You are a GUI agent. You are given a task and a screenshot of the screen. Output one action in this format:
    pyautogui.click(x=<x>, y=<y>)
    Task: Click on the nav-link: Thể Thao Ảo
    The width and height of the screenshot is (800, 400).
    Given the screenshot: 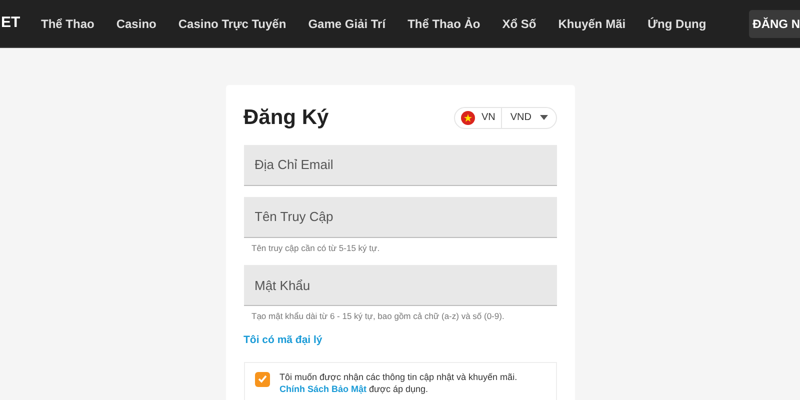 What is the action you would take?
    pyautogui.click(x=444, y=23)
    